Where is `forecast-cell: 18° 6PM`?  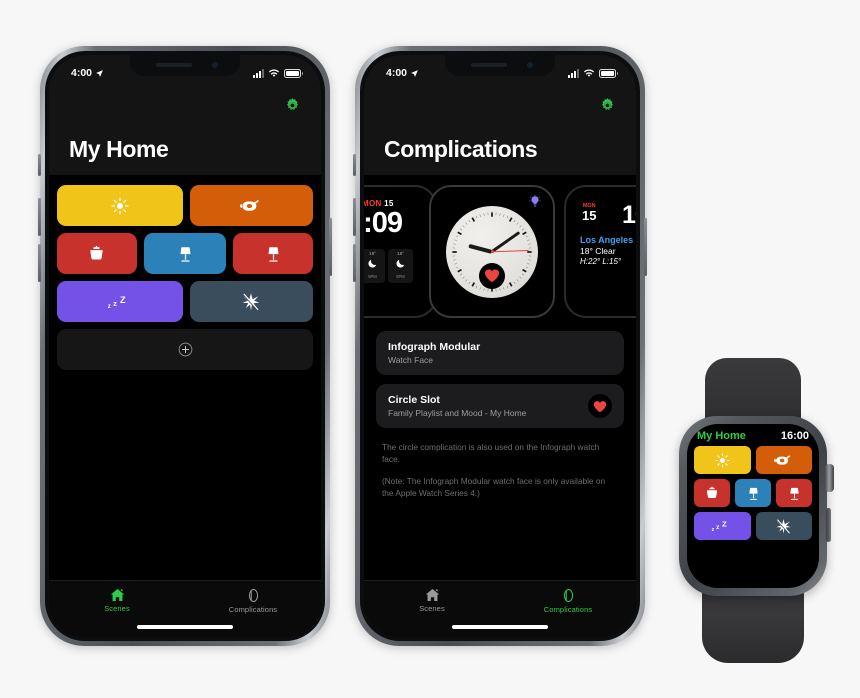
forecast-cell: 18° 6PM is located at coordinates (400, 266).